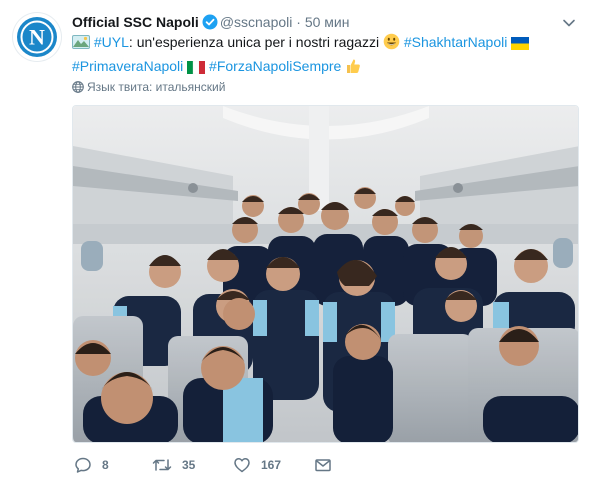 The image size is (595, 482). What do you see at coordinates (173, 465) in the screenshot?
I see `retweet-action: 35` at bounding box center [173, 465].